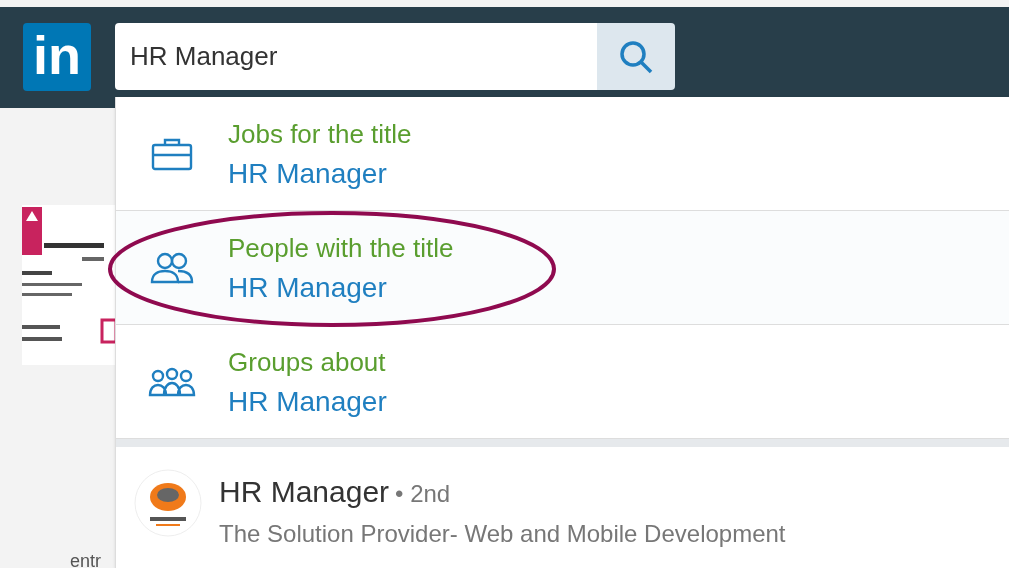 Image resolution: width=1009 pixels, height=568 pixels. I want to click on search-icon, so click(636, 56).